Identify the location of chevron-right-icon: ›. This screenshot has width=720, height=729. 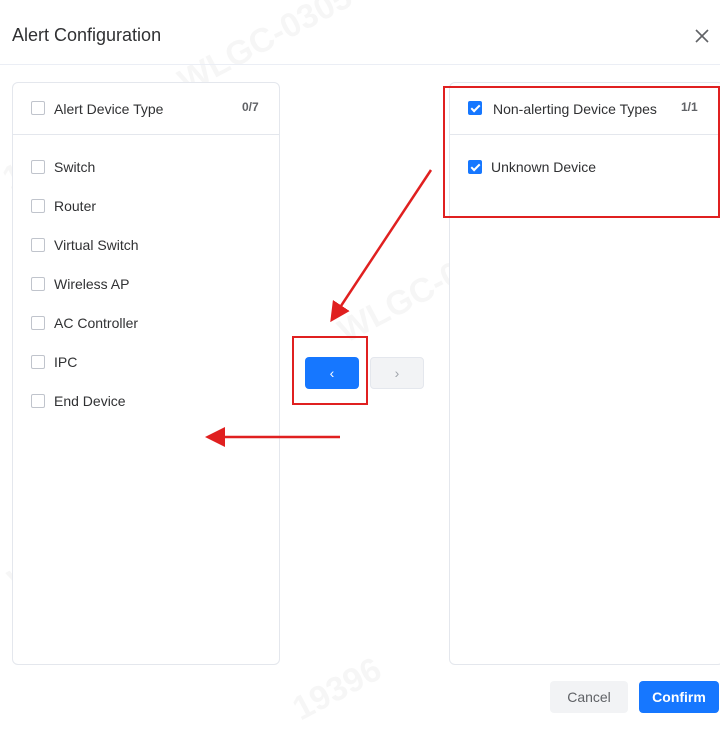
(397, 373).